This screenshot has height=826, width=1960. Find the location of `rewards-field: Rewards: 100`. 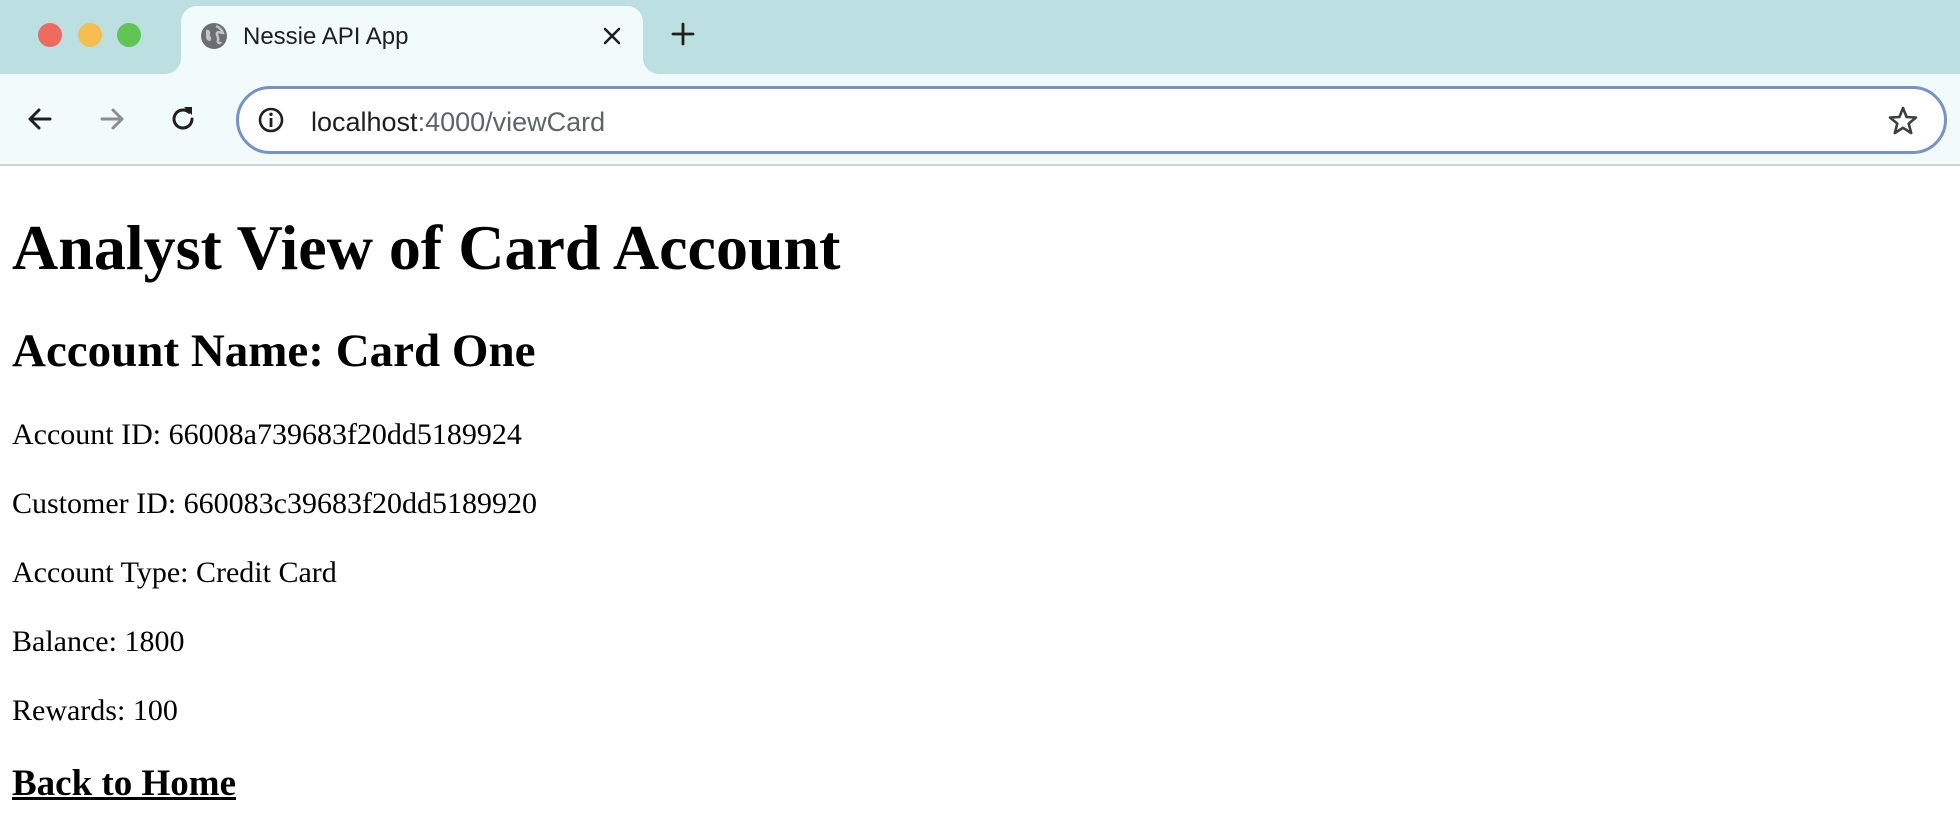

rewards-field: Rewards: 100 is located at coordinates (95, 711).